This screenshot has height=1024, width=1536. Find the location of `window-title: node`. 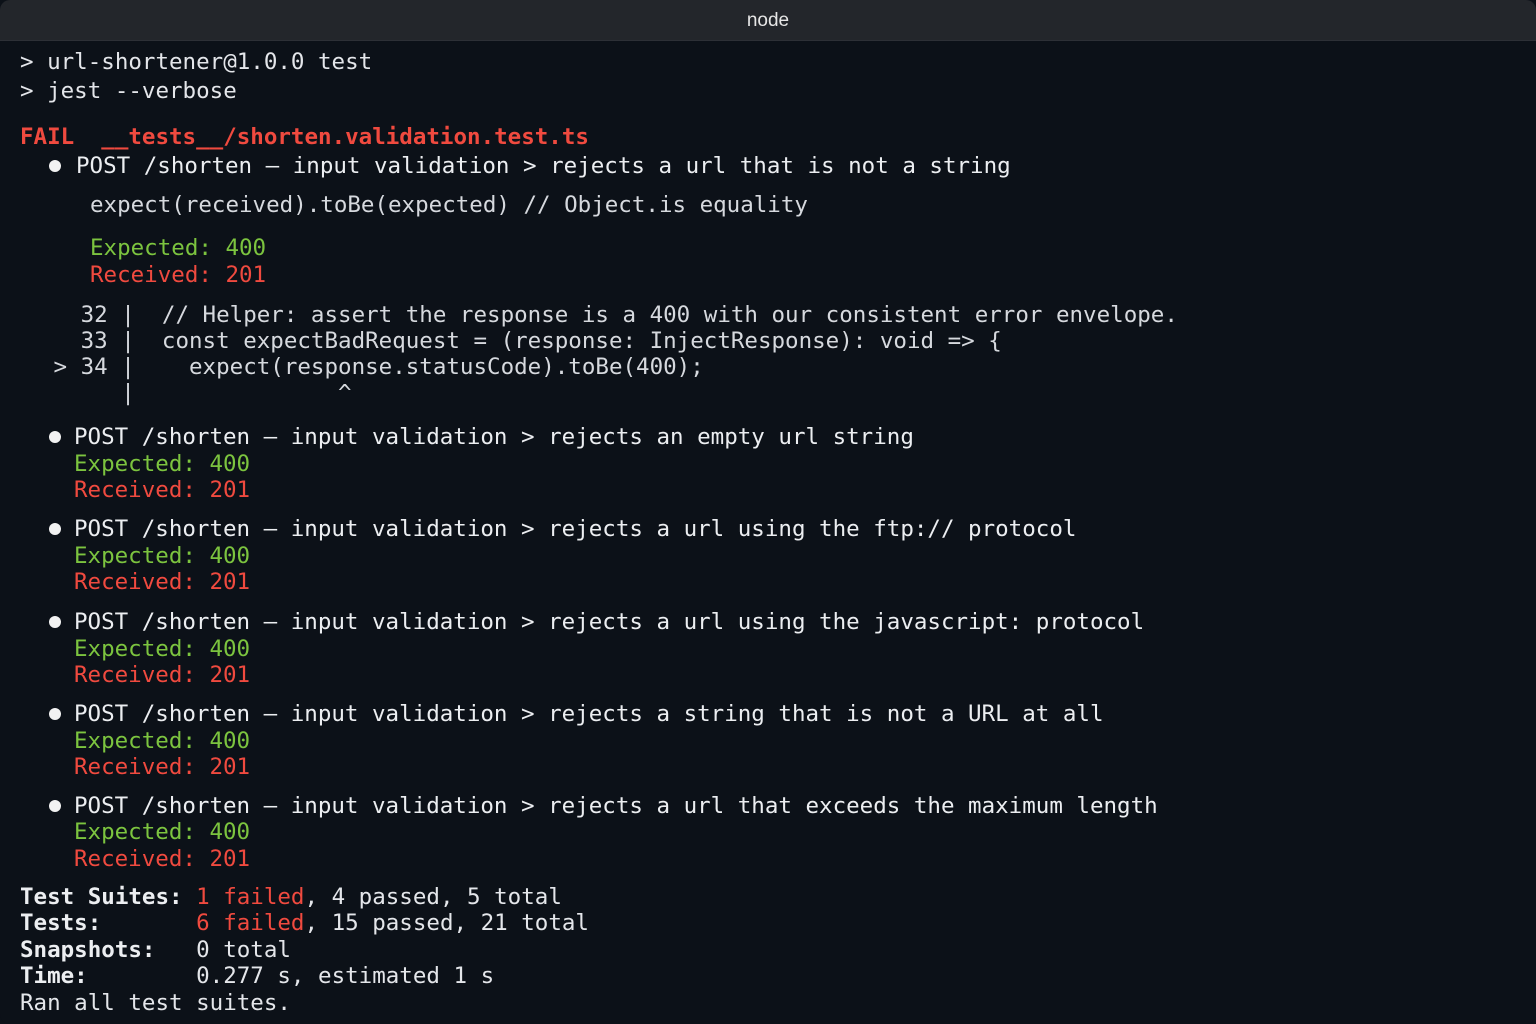

window-title: node is located at coordinates (768, 20).